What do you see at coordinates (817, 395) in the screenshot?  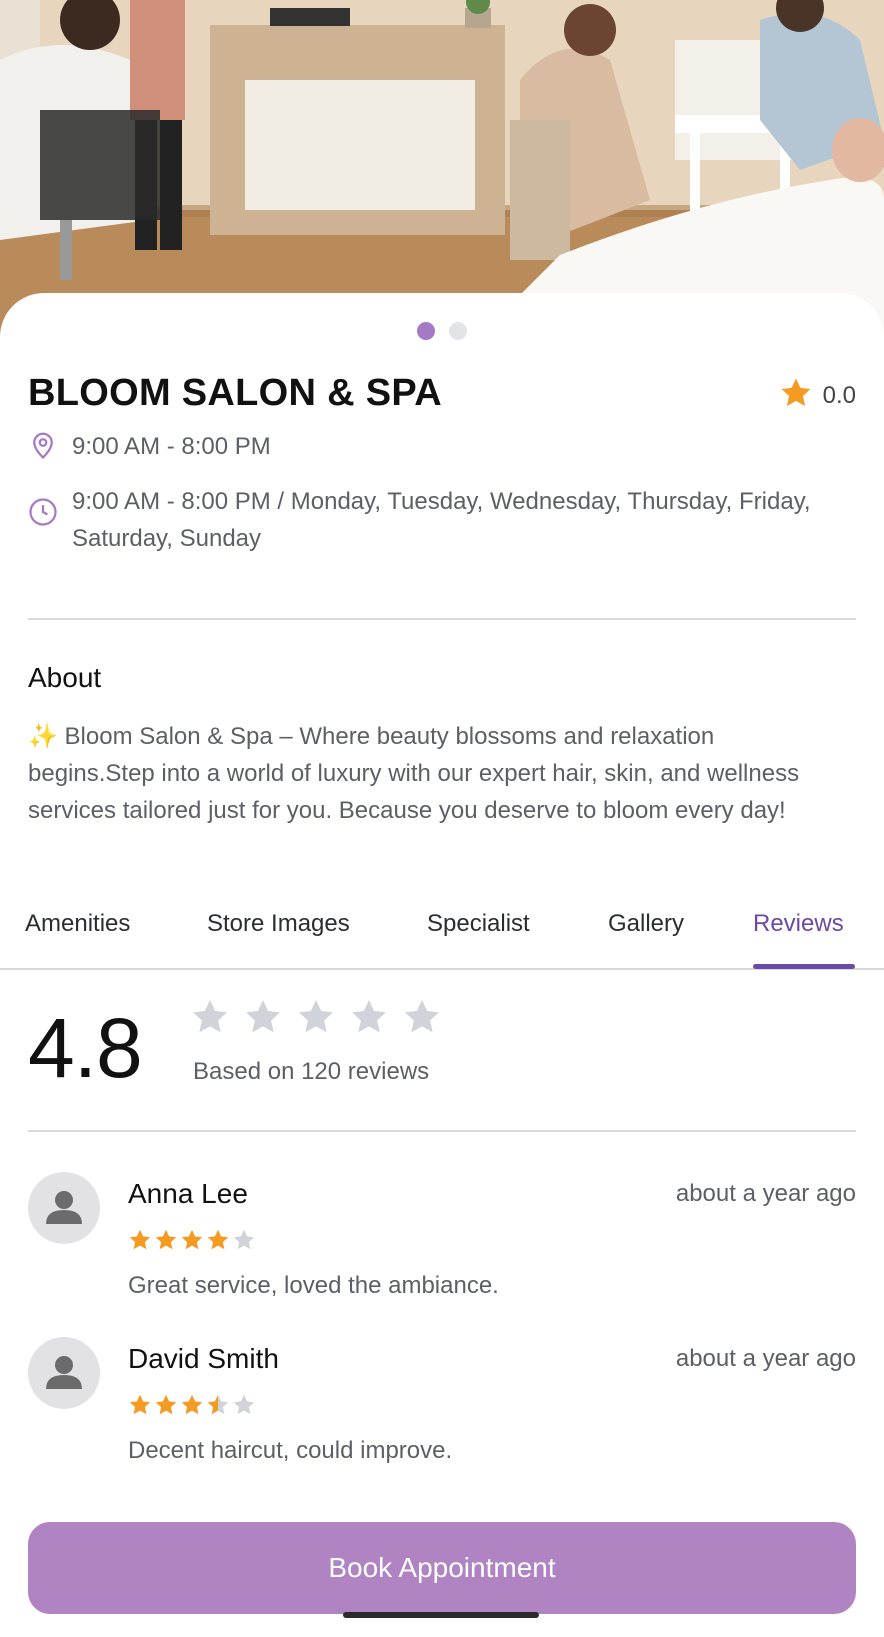 I see `store-rating: 0.0` at bounding box center [817, 395].